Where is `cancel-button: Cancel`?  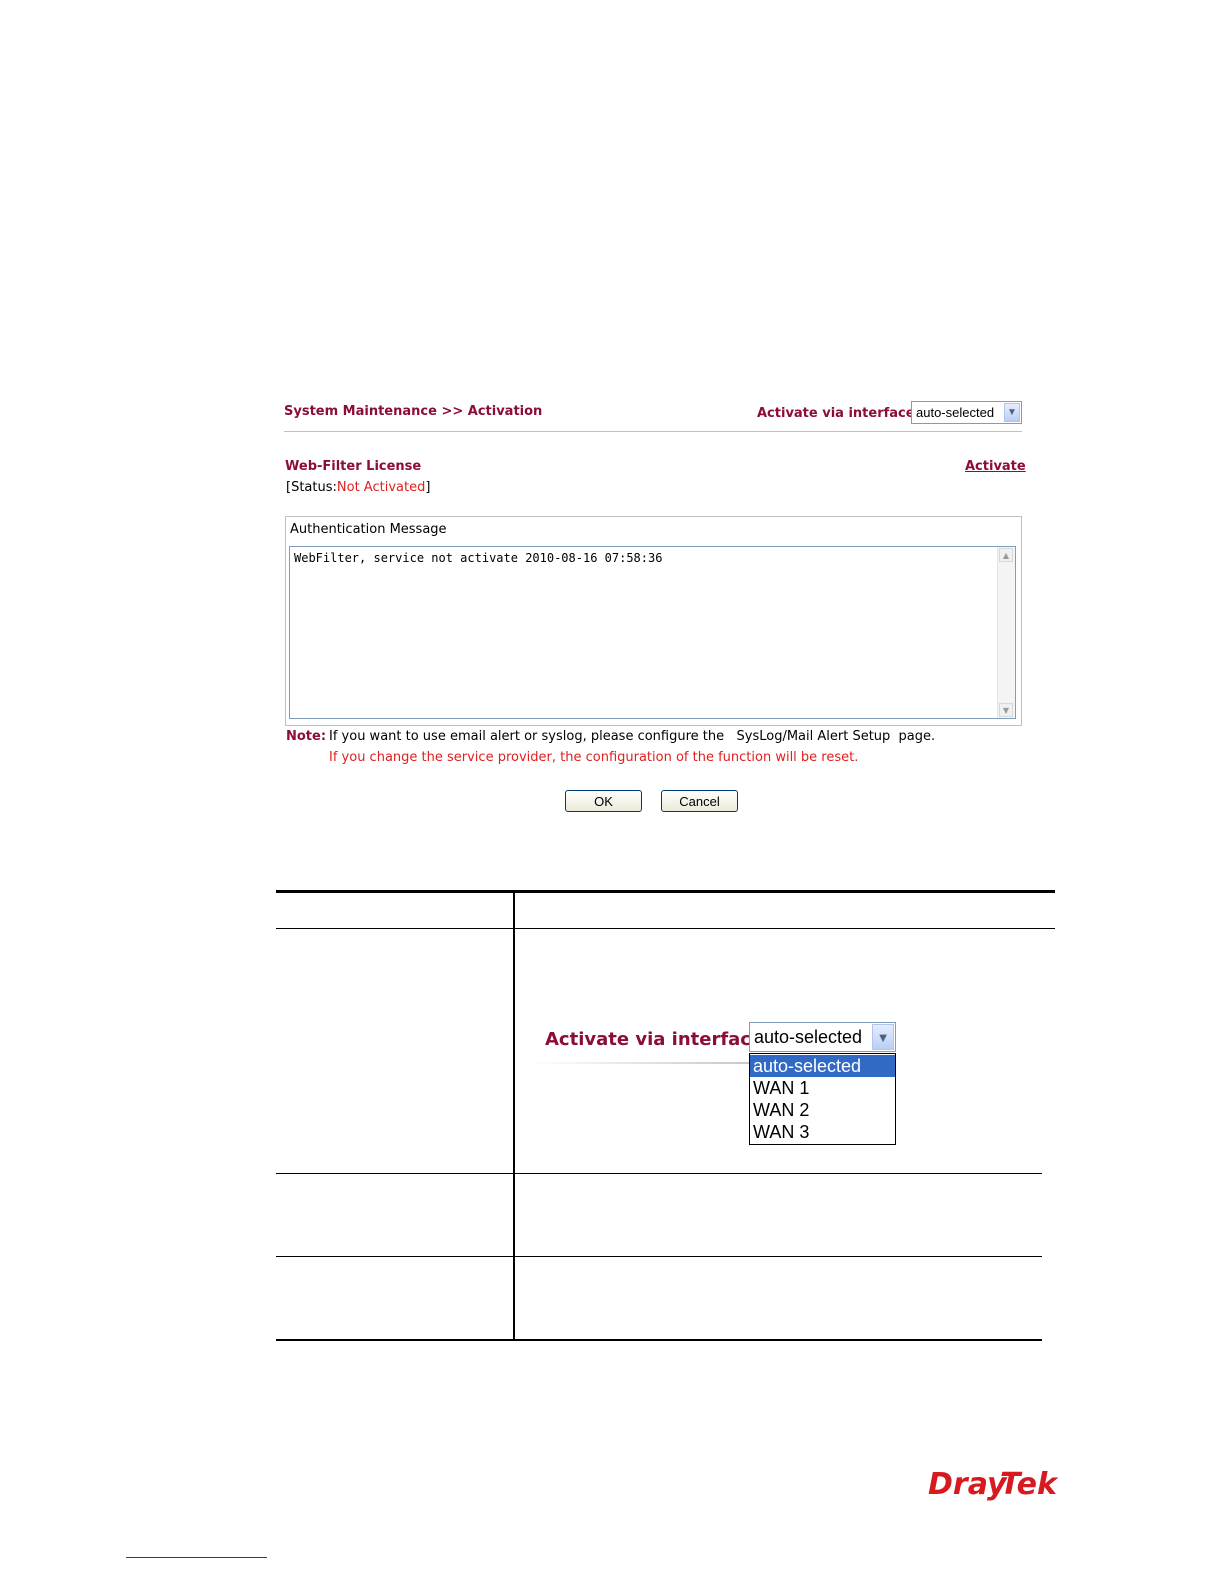 cancel-button: Cancel is located at coordinates (699, 801).